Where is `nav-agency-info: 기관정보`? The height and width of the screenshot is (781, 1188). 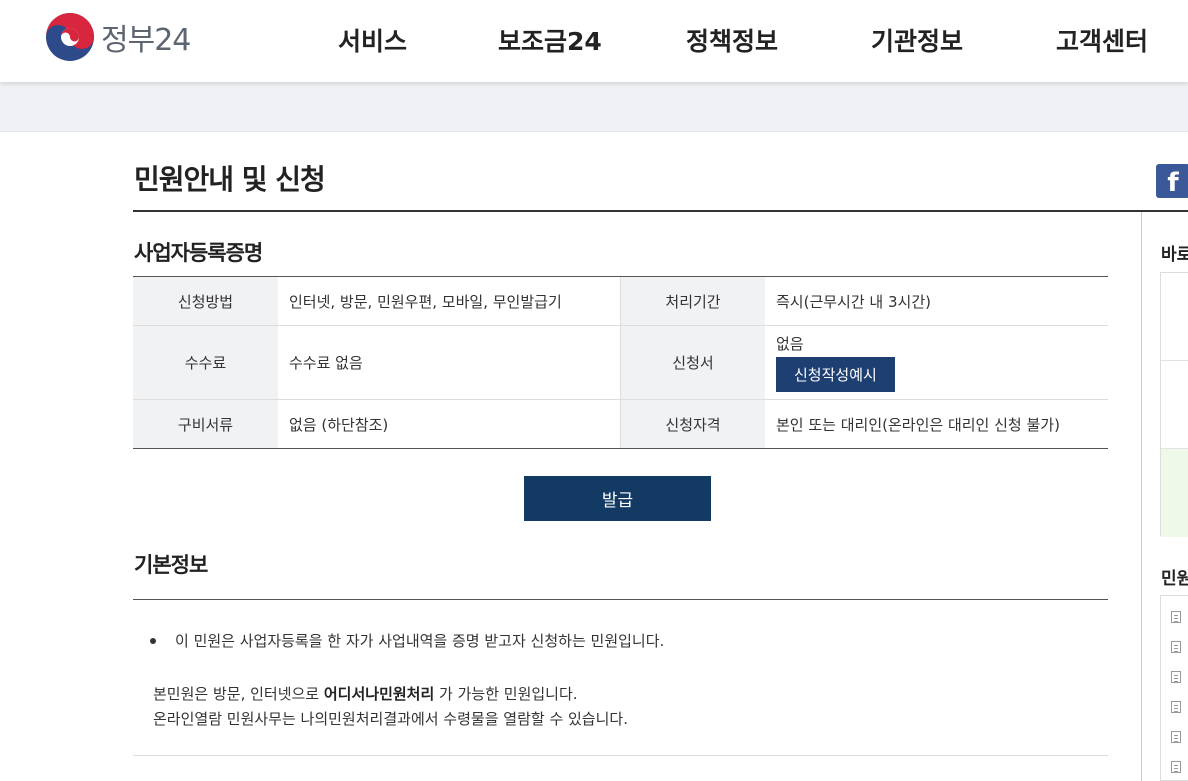
nav-agency-info: 기관정보 is located at coordinates (917, 40).